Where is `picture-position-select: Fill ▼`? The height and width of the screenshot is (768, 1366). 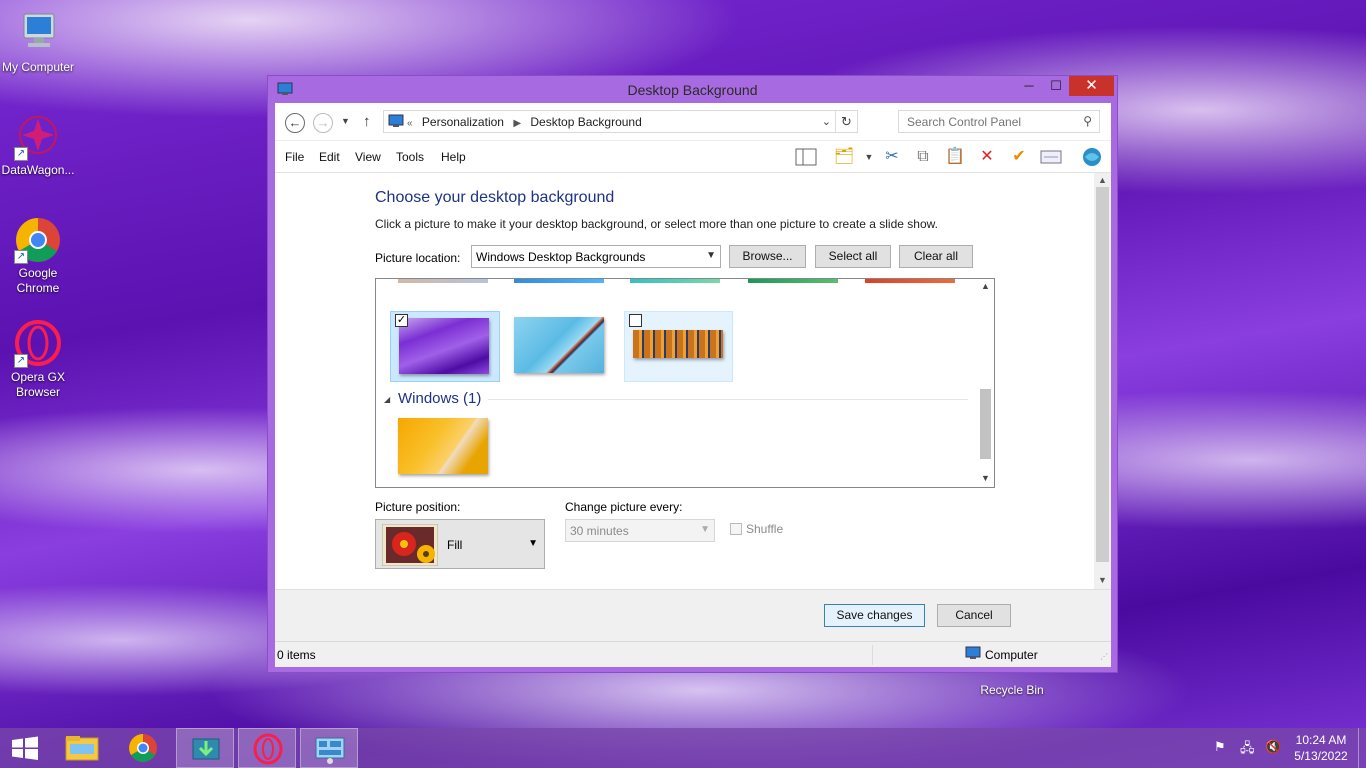 picture-position-select: Fill ▼ is located at coordinates (460, 544).